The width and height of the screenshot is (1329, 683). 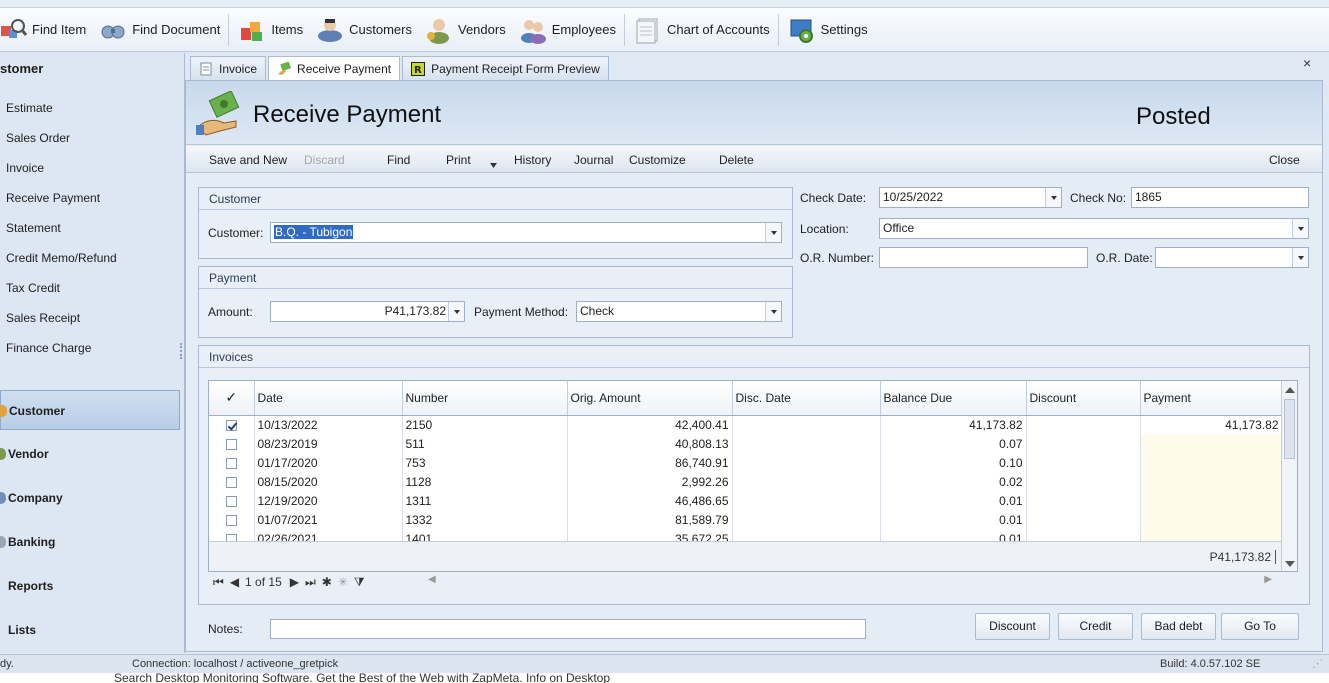 I want to click on sidebar-section-customer: Customer, so click(x=90, y=410).